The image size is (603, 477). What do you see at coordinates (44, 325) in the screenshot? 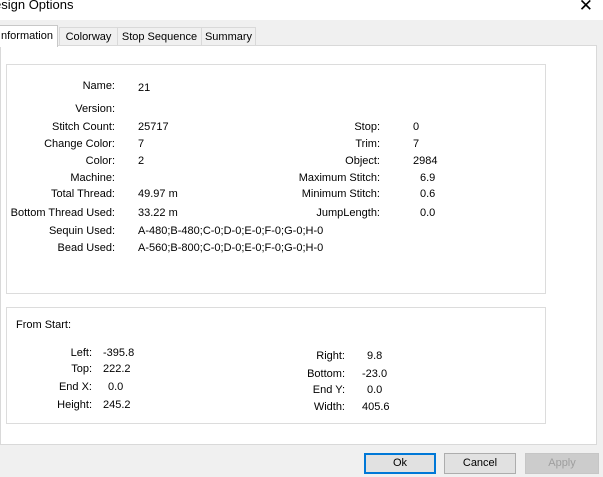
I see `from-start-heading: From Start:` at bounding box center [44, 325].